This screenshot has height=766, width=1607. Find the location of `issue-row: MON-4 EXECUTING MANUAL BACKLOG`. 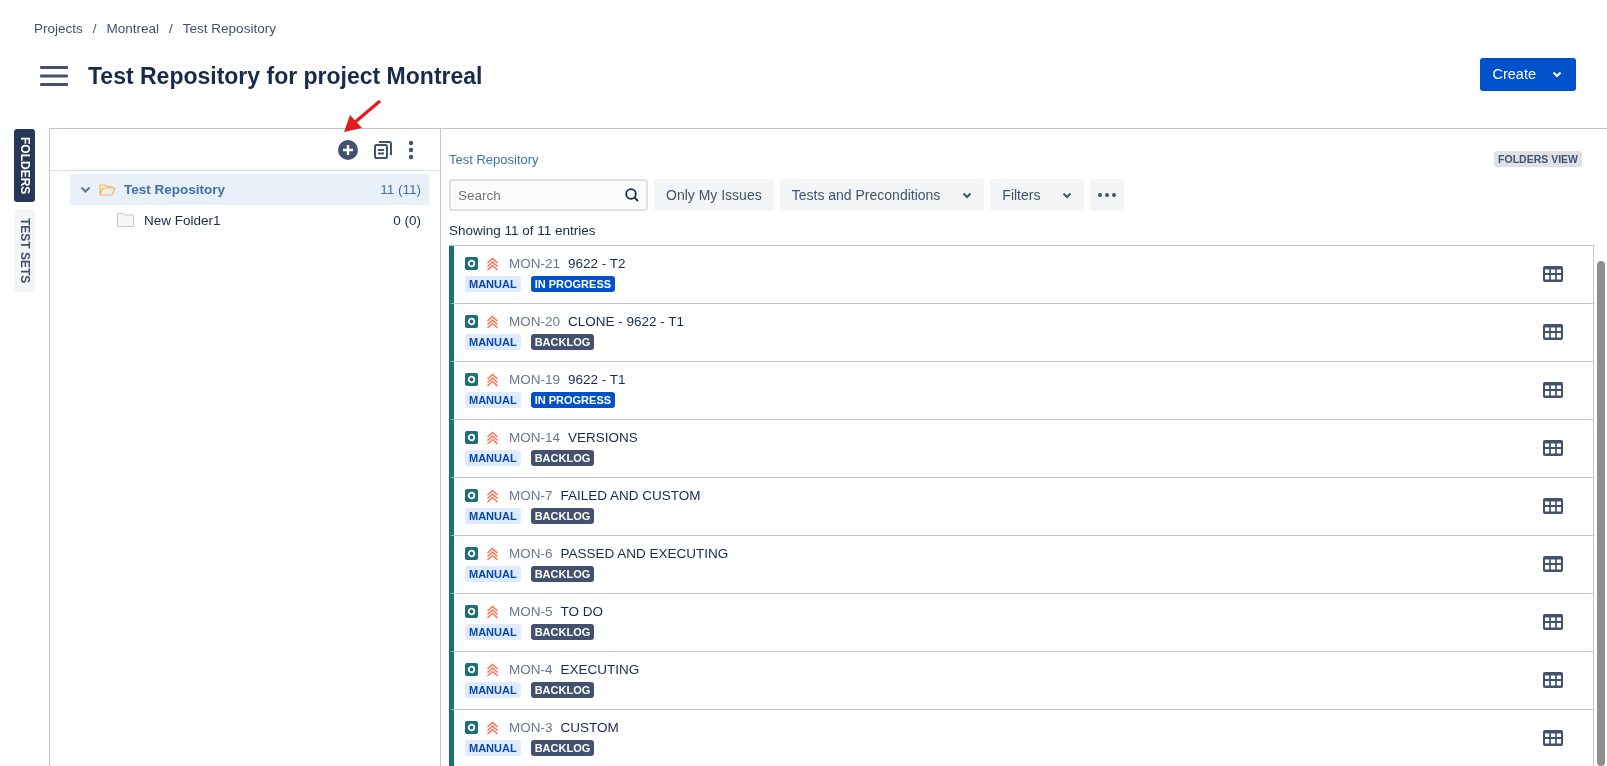

issue-row: MON-4 EXECUTING MANUAL BACKLOG is located at coordinates (1021, 681).